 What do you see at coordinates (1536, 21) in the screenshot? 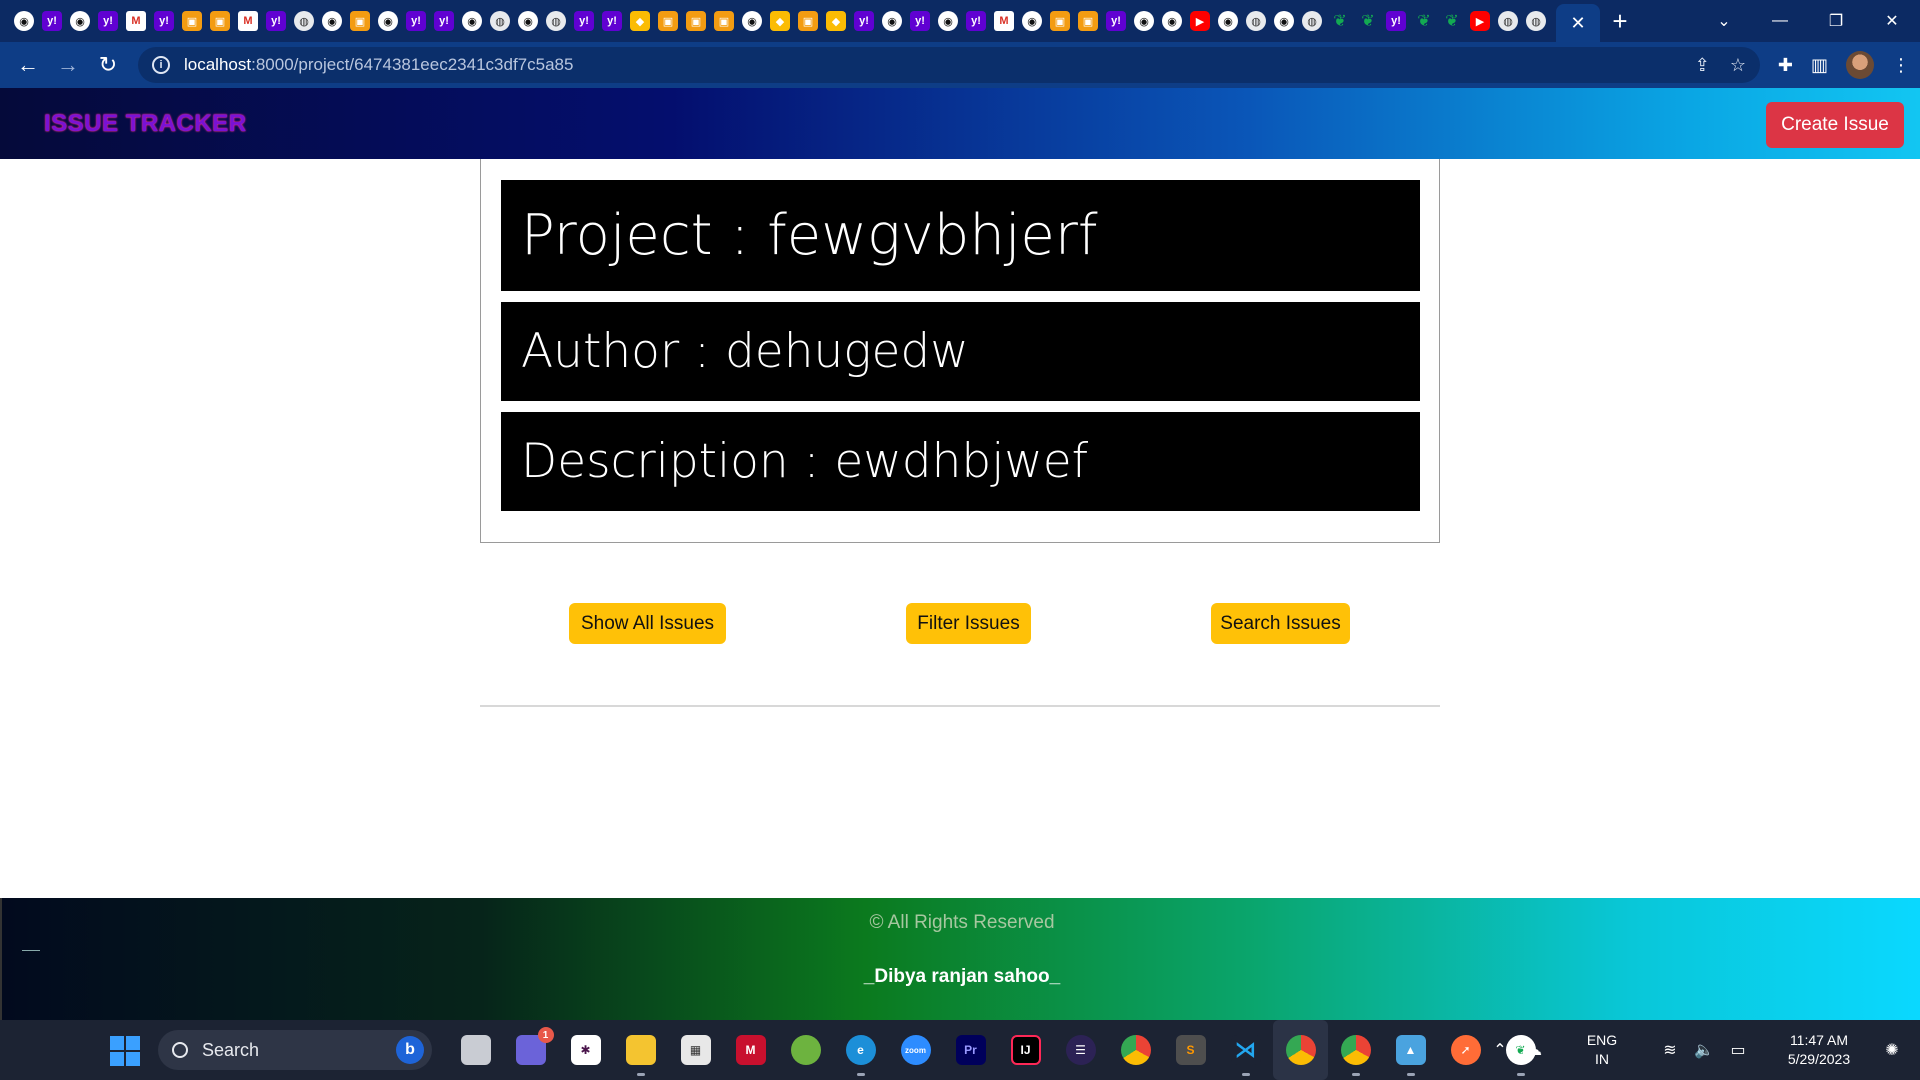
I see `tab-globe-54: ◍` at bounding box center [1536, 21].